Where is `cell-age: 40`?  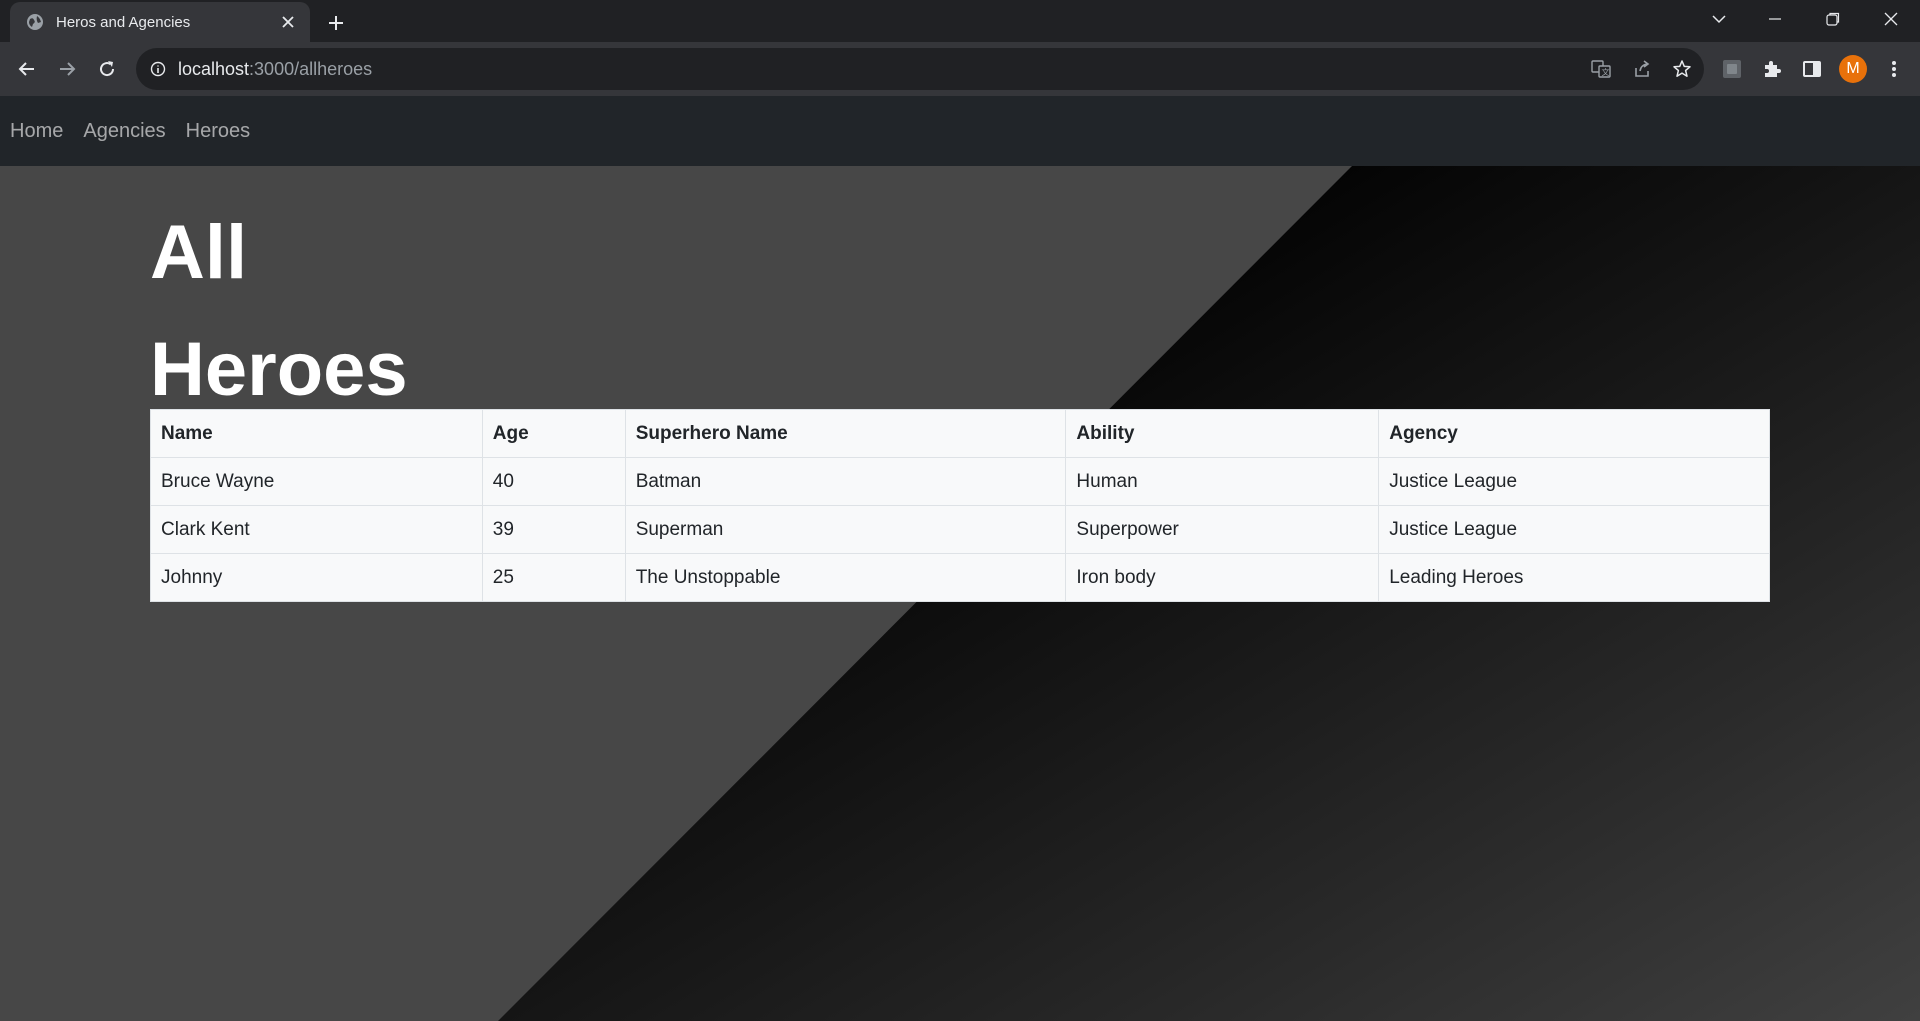
cell-age: 40 is located at coordinates (553, 481).